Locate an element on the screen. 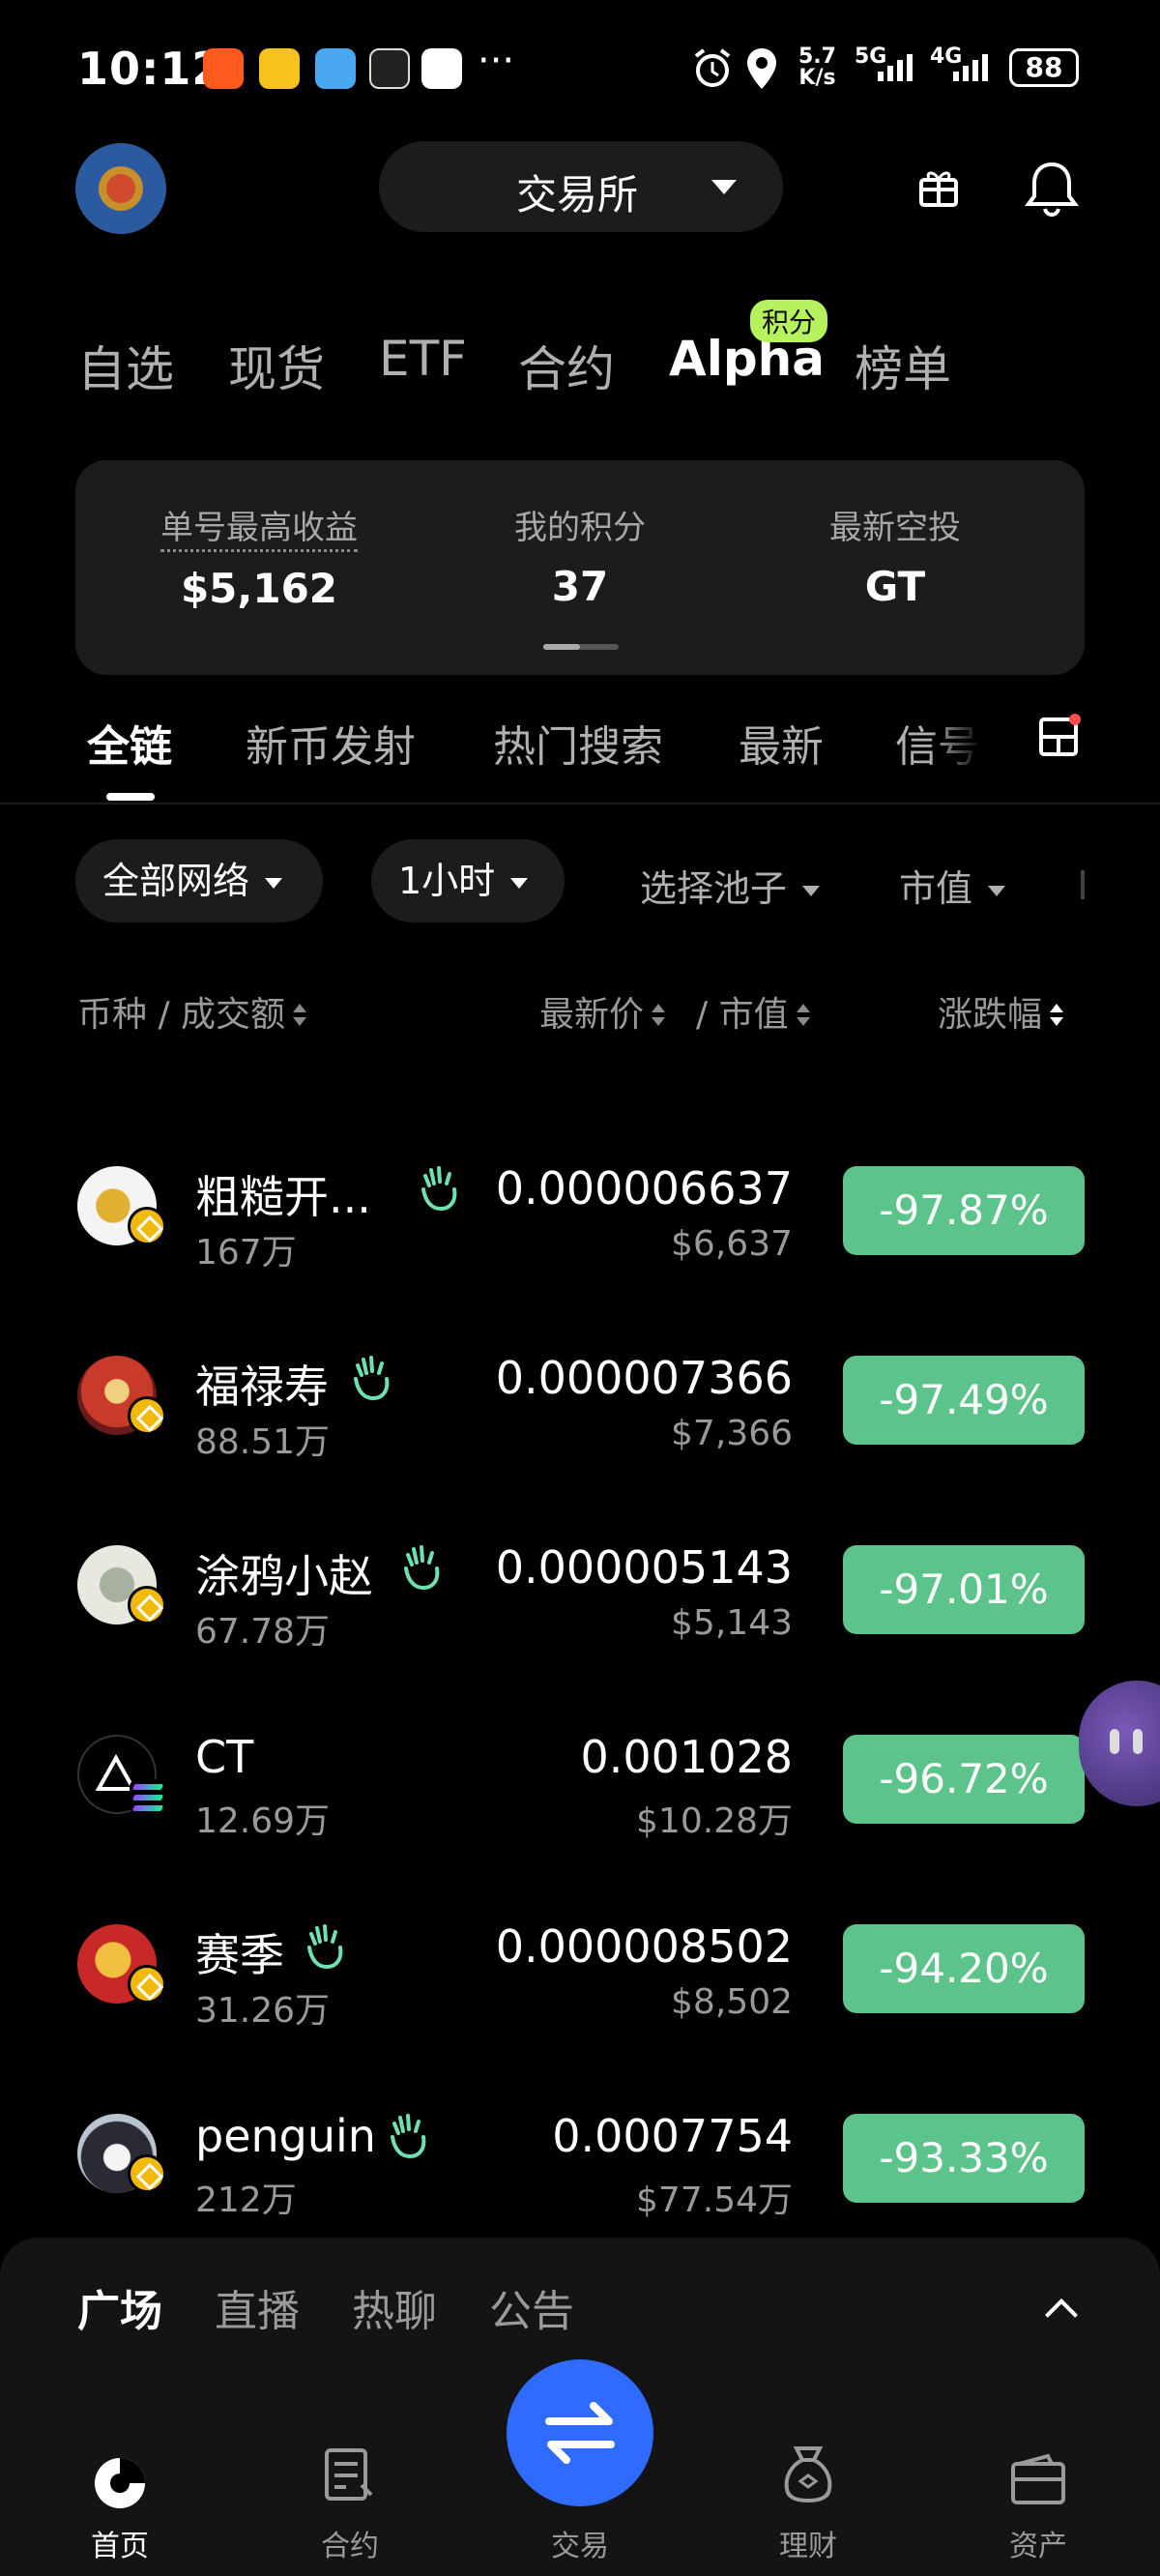  wallet-icon is located at coordinates (1038, 2479).